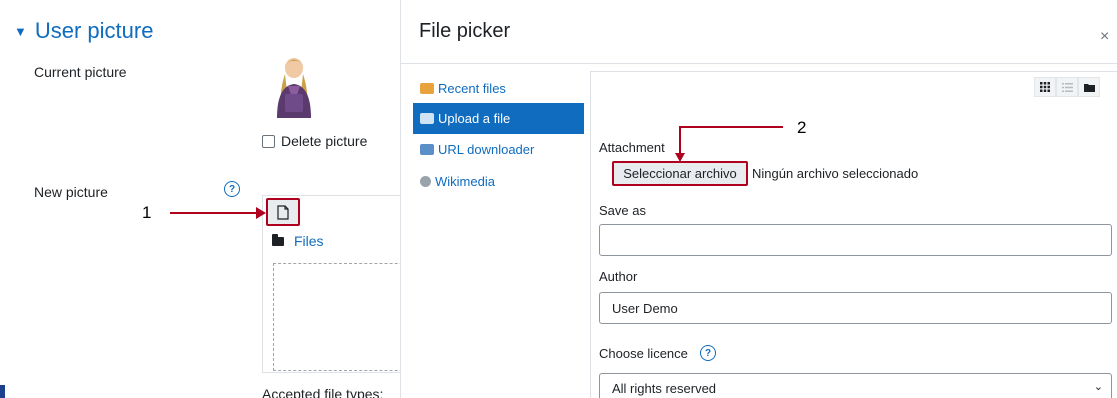 This screenshot has height=398, width=1117. What do you see at coordinates (71, 192) in the screenshot?
I see `new-picture-label: New picture` at bounding box center [71, 192].